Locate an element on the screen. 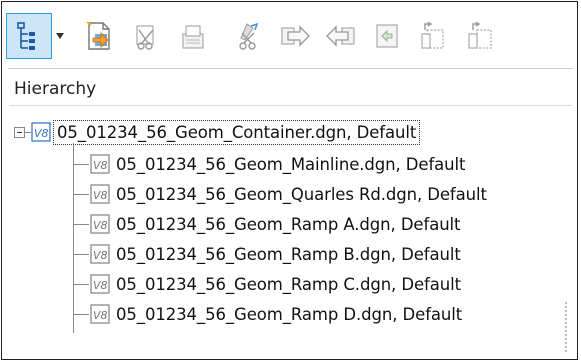 The height and width of the screenshot is (363, 581). export-button is located at coordinates (433, 36).